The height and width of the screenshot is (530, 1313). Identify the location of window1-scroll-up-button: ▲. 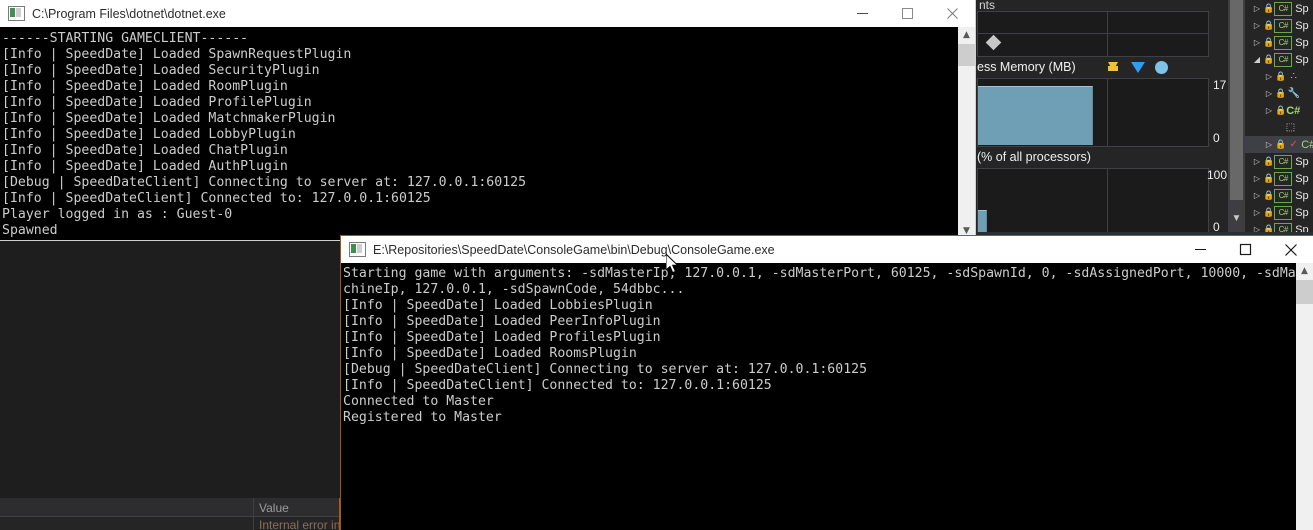
(966, 35).